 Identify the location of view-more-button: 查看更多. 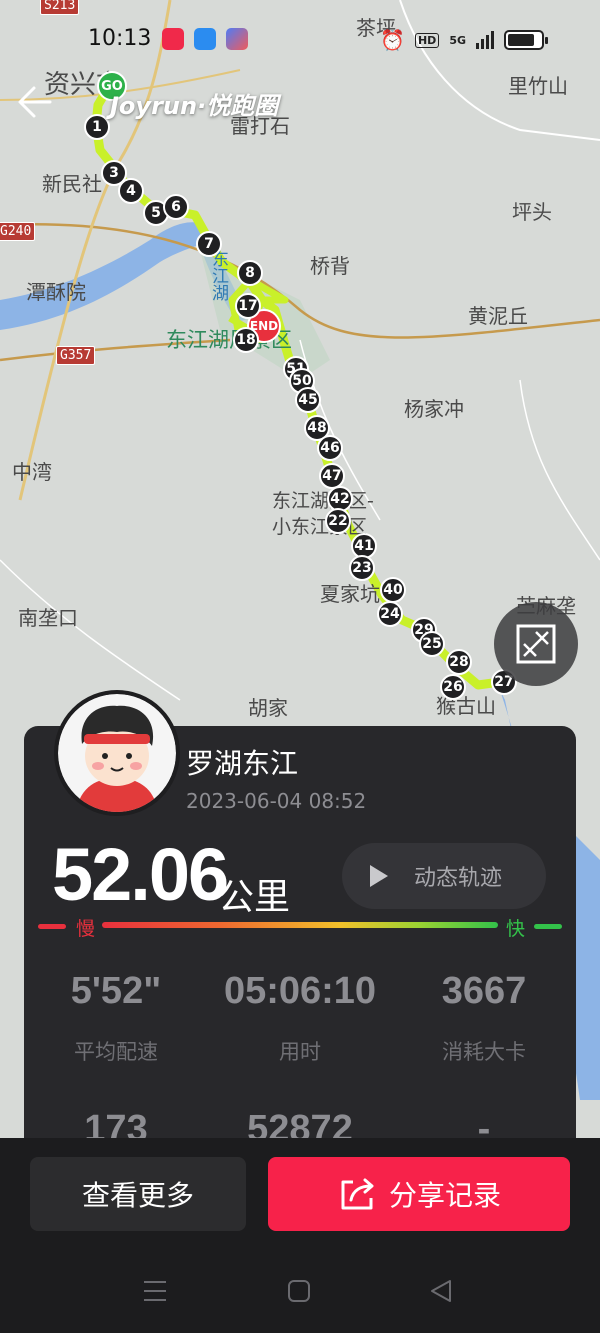
(138, 1194).